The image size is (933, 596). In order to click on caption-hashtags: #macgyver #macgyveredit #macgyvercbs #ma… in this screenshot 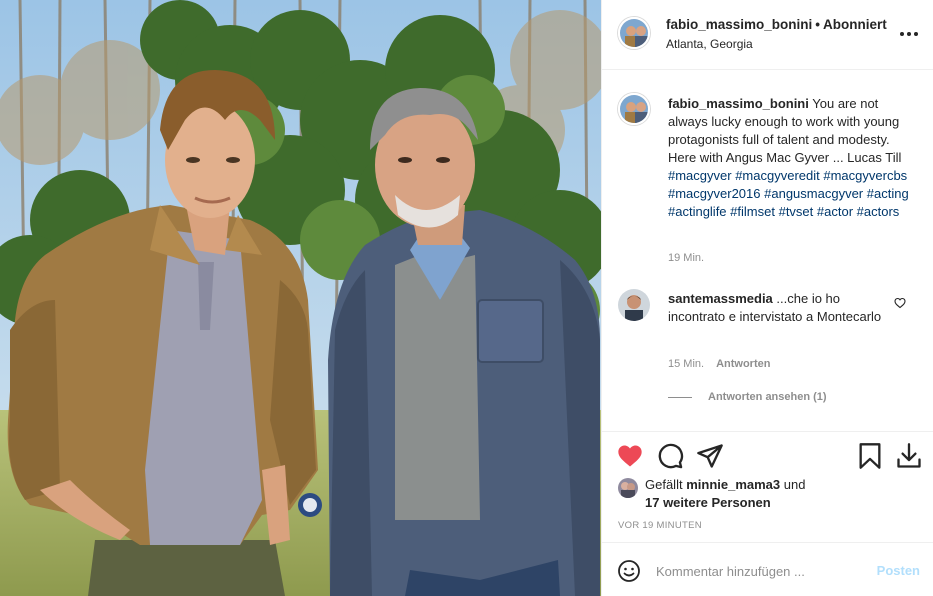, I will do `click(788, 193)`.